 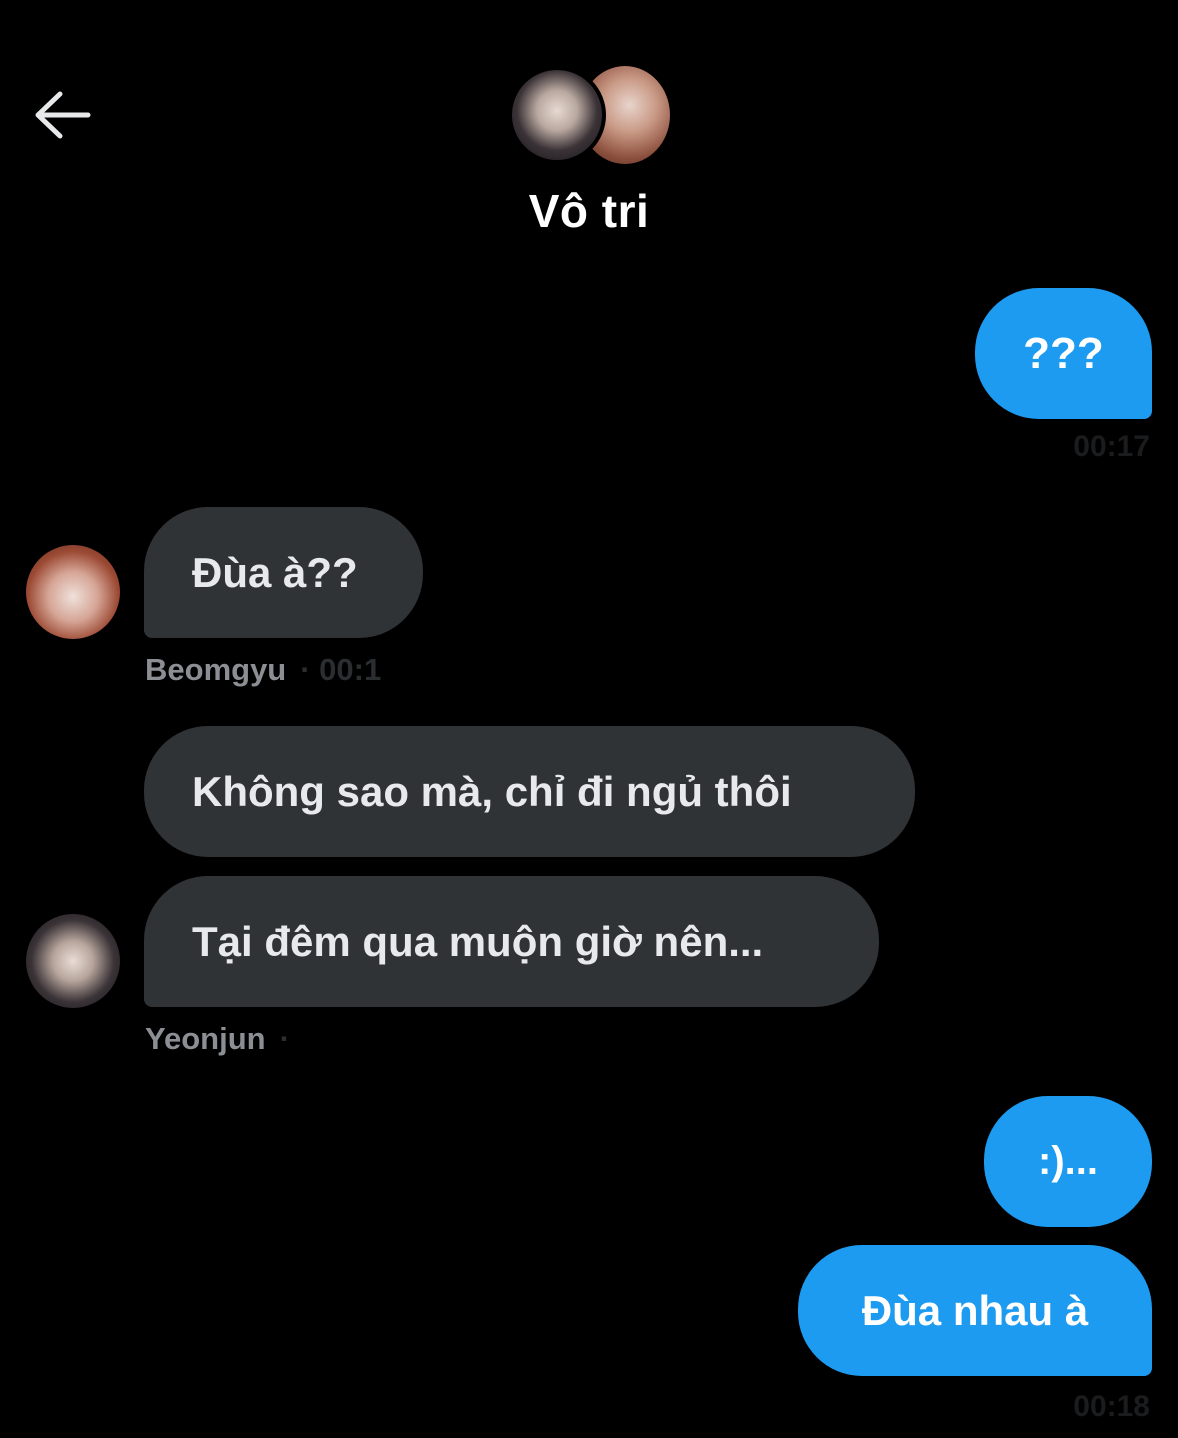 What do you see at coordinates (205, 1038) in the screenshot?
I see `sender-name: Yeonjun` at bounding box center [205, 1038].